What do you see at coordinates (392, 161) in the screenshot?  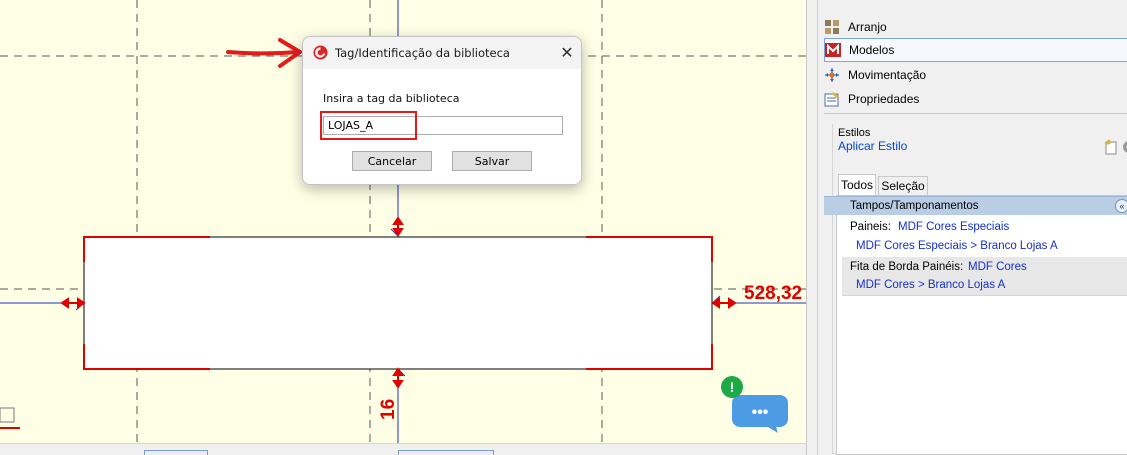 I see `cancel-button: Cancelar` at bounding box center [392, 161].